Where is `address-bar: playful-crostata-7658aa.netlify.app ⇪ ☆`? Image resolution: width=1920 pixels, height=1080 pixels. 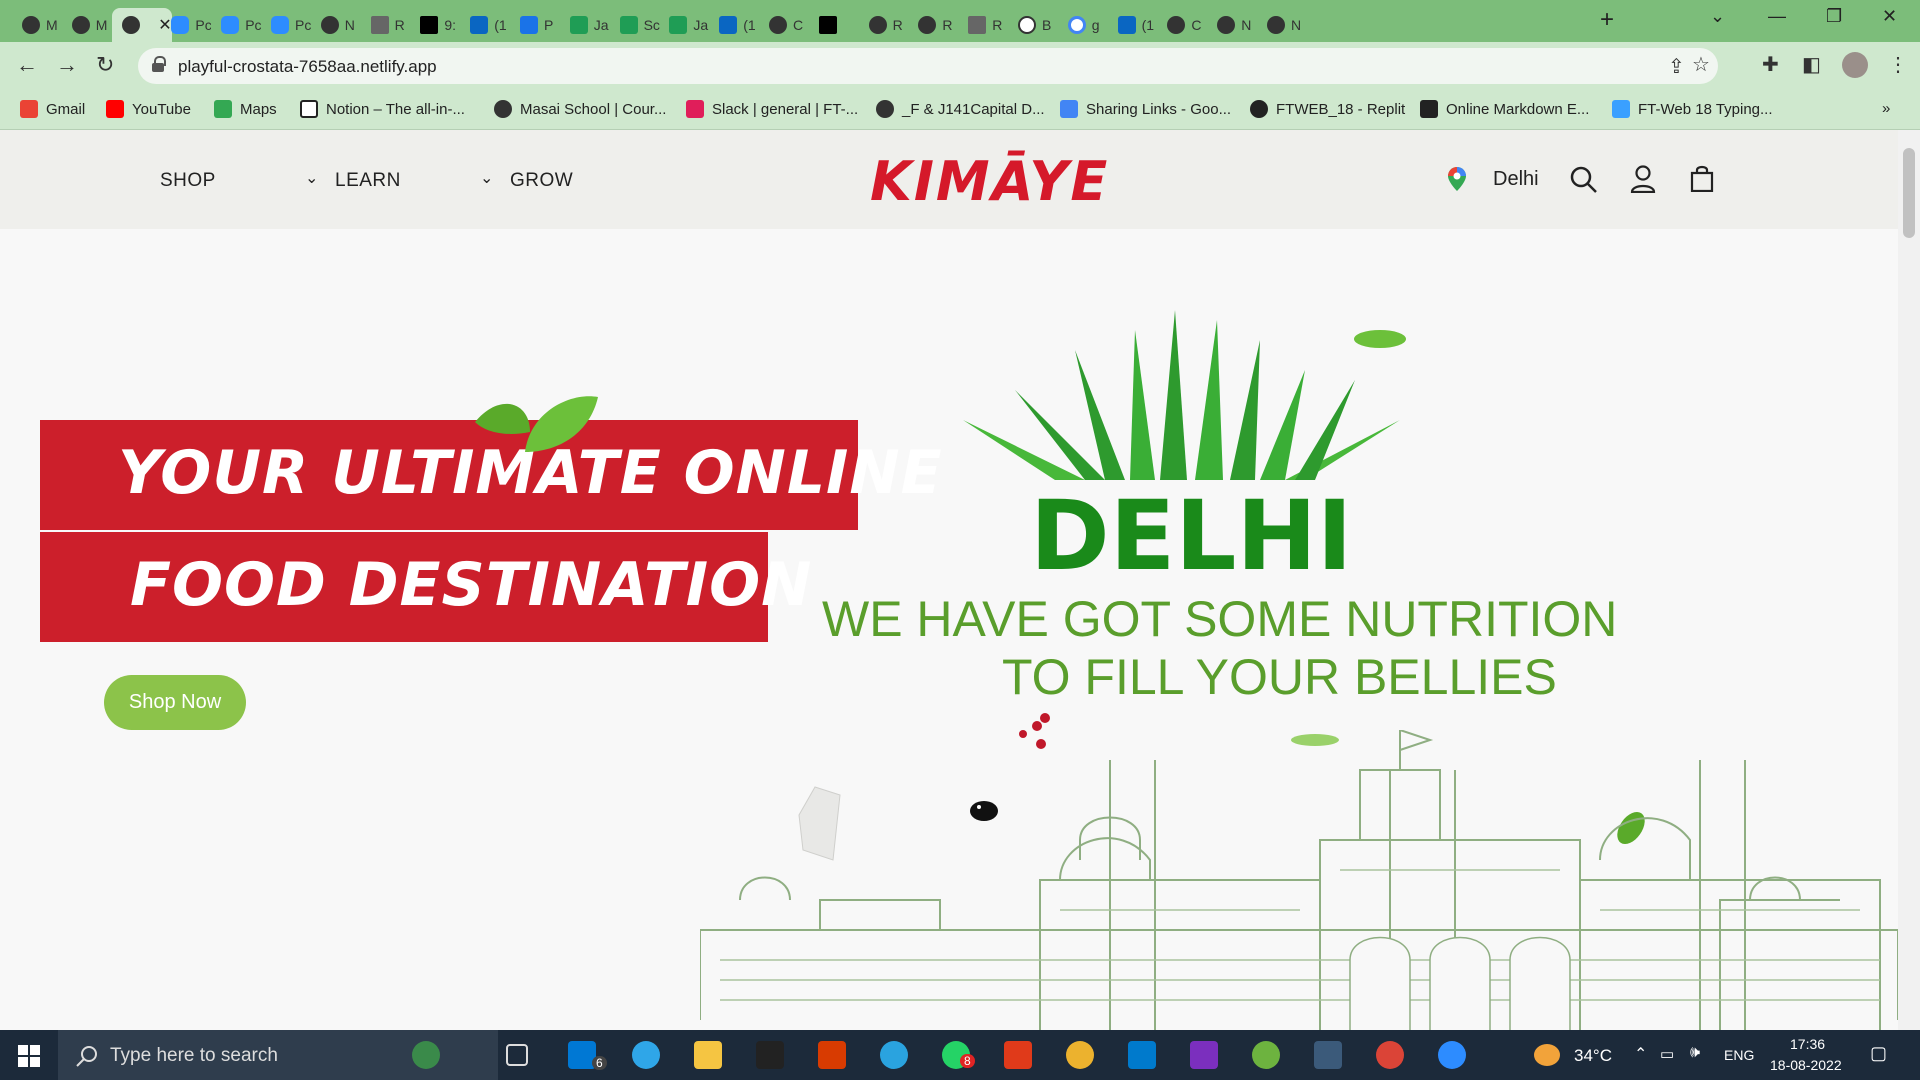
address-bar: playful-crostata-7658aa.netlify.app ⇪ ☆ is located at coordinates (928, 66).